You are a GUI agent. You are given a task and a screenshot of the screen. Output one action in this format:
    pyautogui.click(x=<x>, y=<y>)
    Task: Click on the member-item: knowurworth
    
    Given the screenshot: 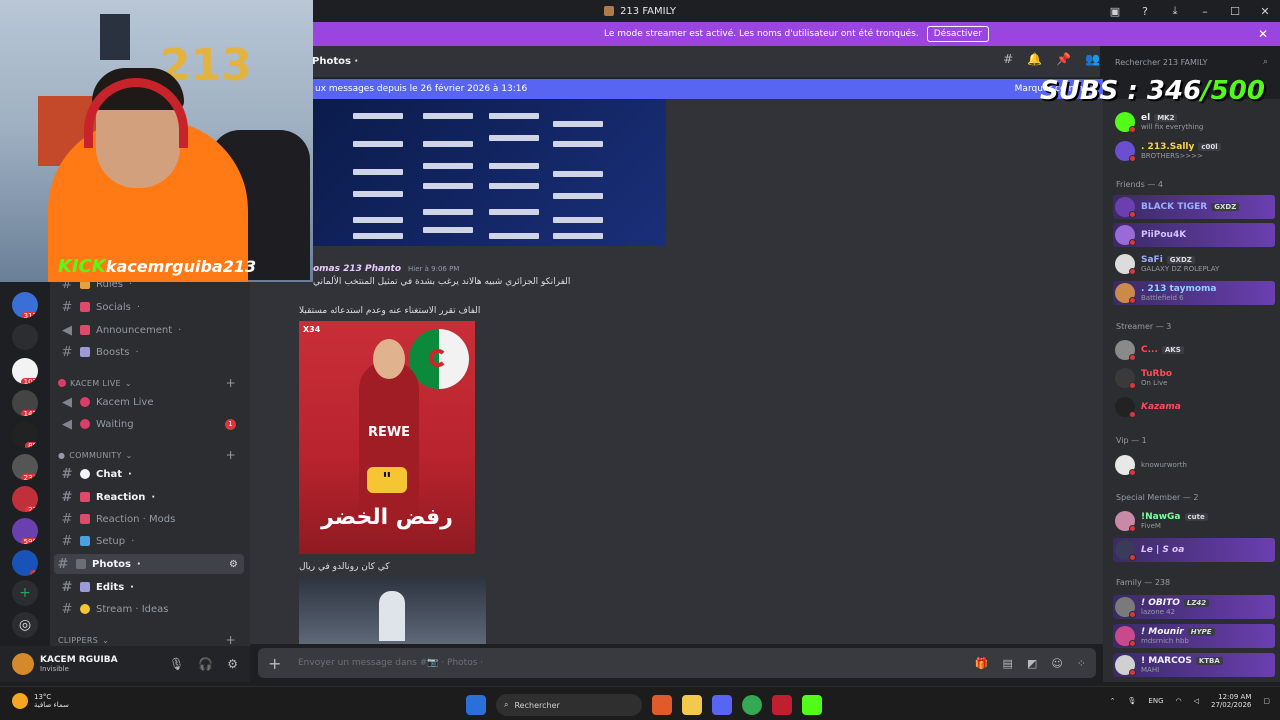 What is the action you would take?
    pyautogui.click(x=1194, y=465)
    